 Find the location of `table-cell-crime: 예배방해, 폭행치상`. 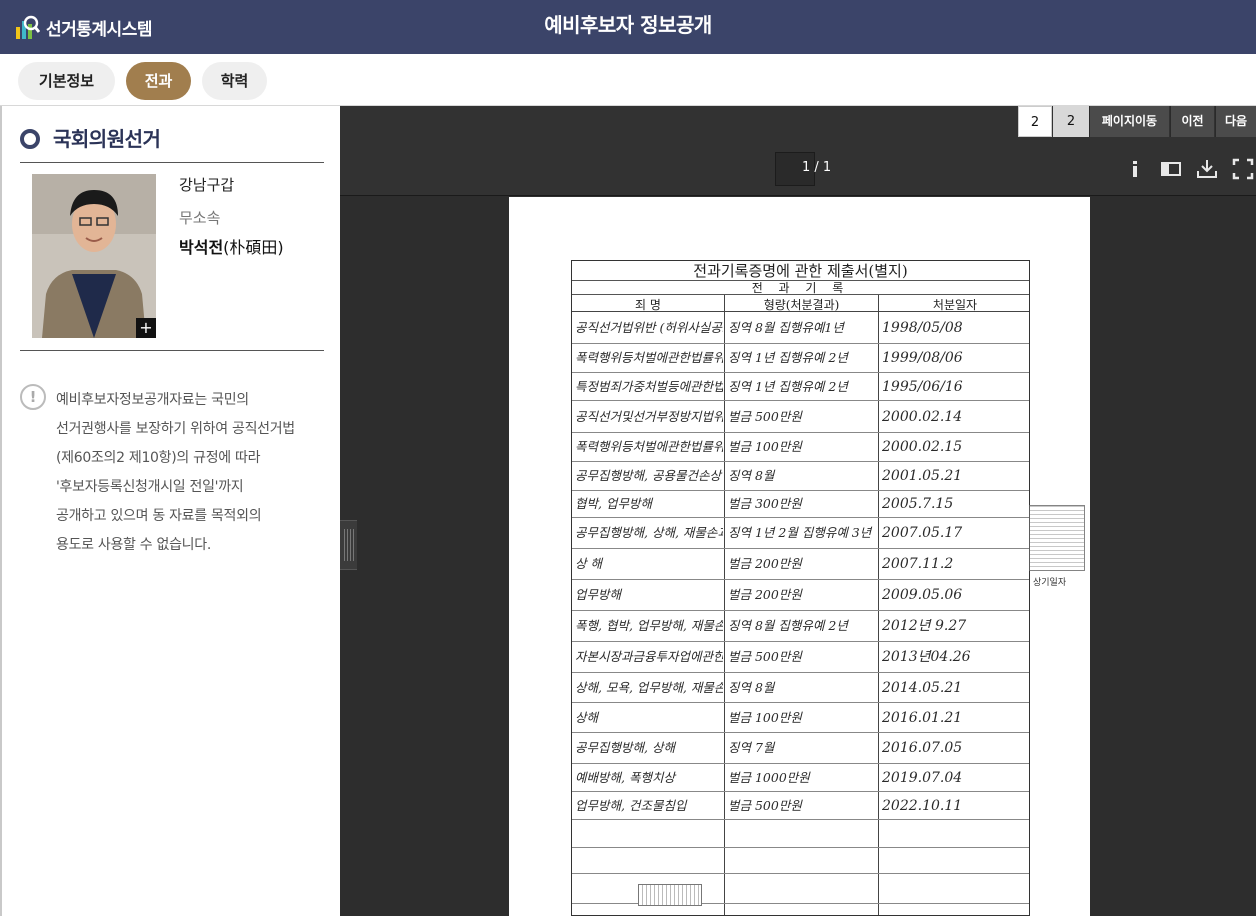

table-cell-crime: 예배방해, 폭행치상 is located at coordinates (625, 777).